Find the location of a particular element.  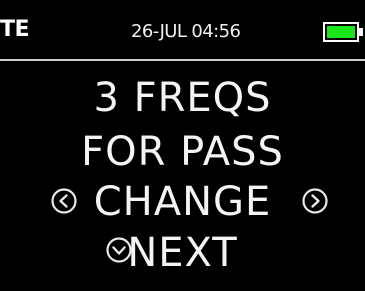

chevron-down-circle-icon is located at coordinates (119, 250).